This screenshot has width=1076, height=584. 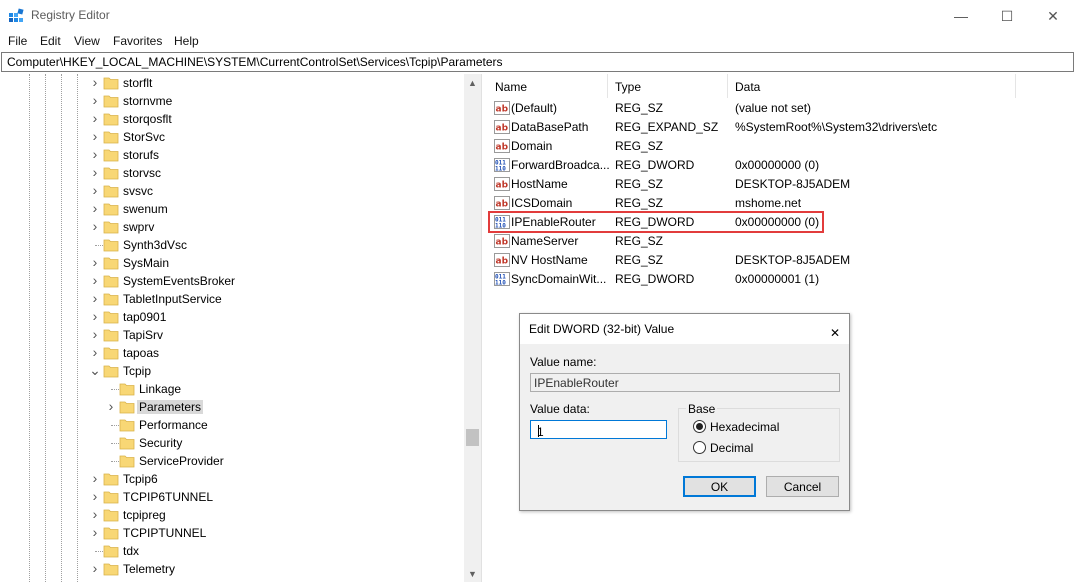 What do you see at coordinates (598, 429) in the screenshot?
I see `value-data-input: 1` at bounding box center [598, 429].